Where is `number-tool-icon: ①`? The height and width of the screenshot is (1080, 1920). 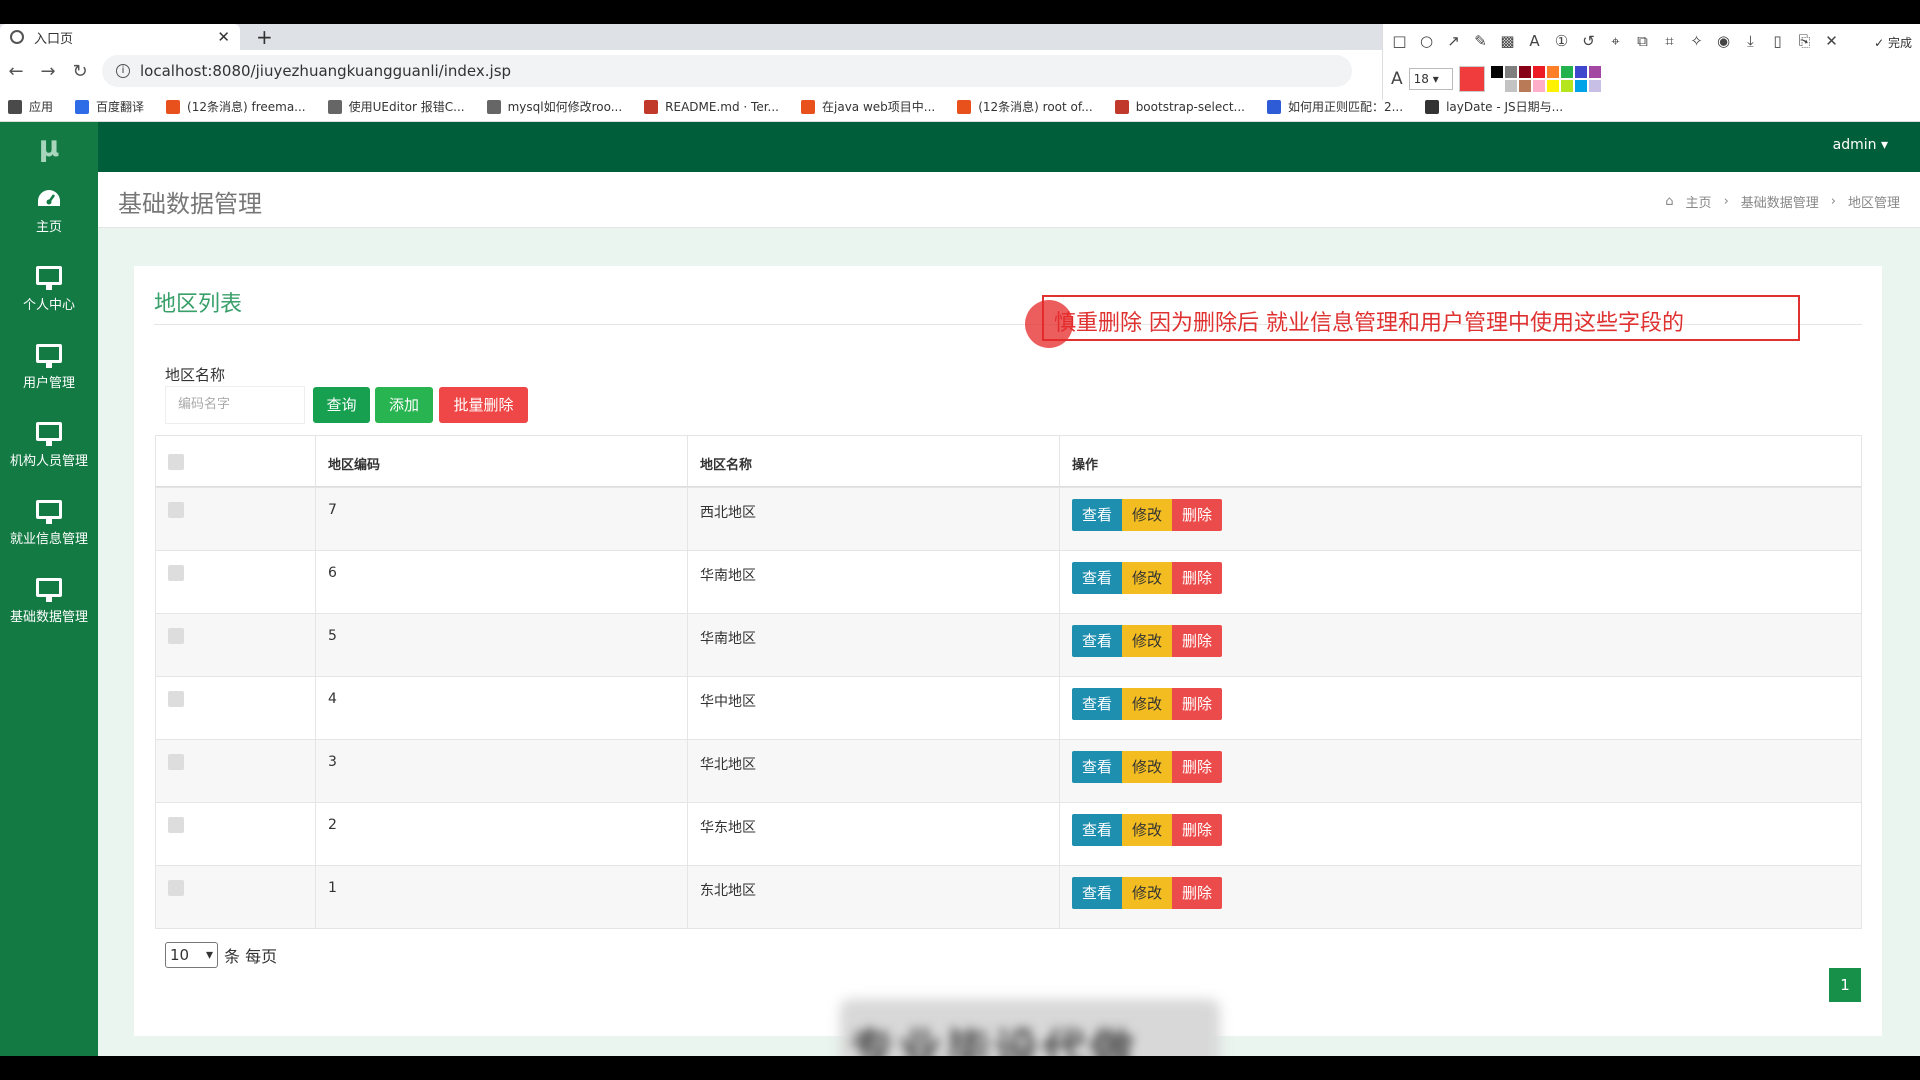 number-tool-icon: ① is located at coordinates (1561, 41).